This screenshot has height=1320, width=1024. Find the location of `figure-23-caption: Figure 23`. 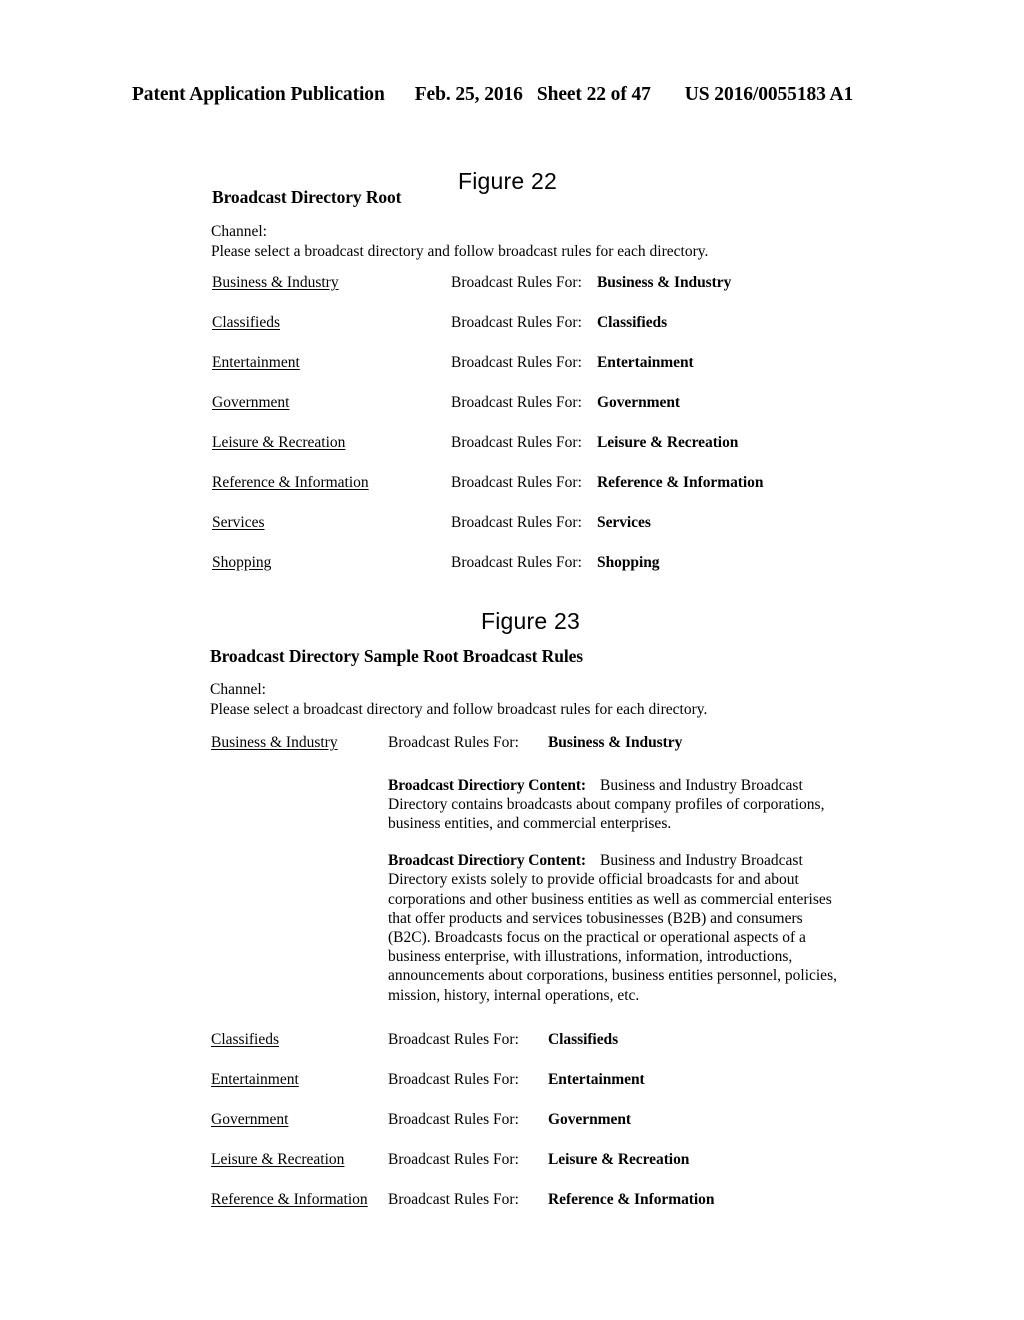

figure-23-caption: Figure 23 is located at coordinates (530, 621).